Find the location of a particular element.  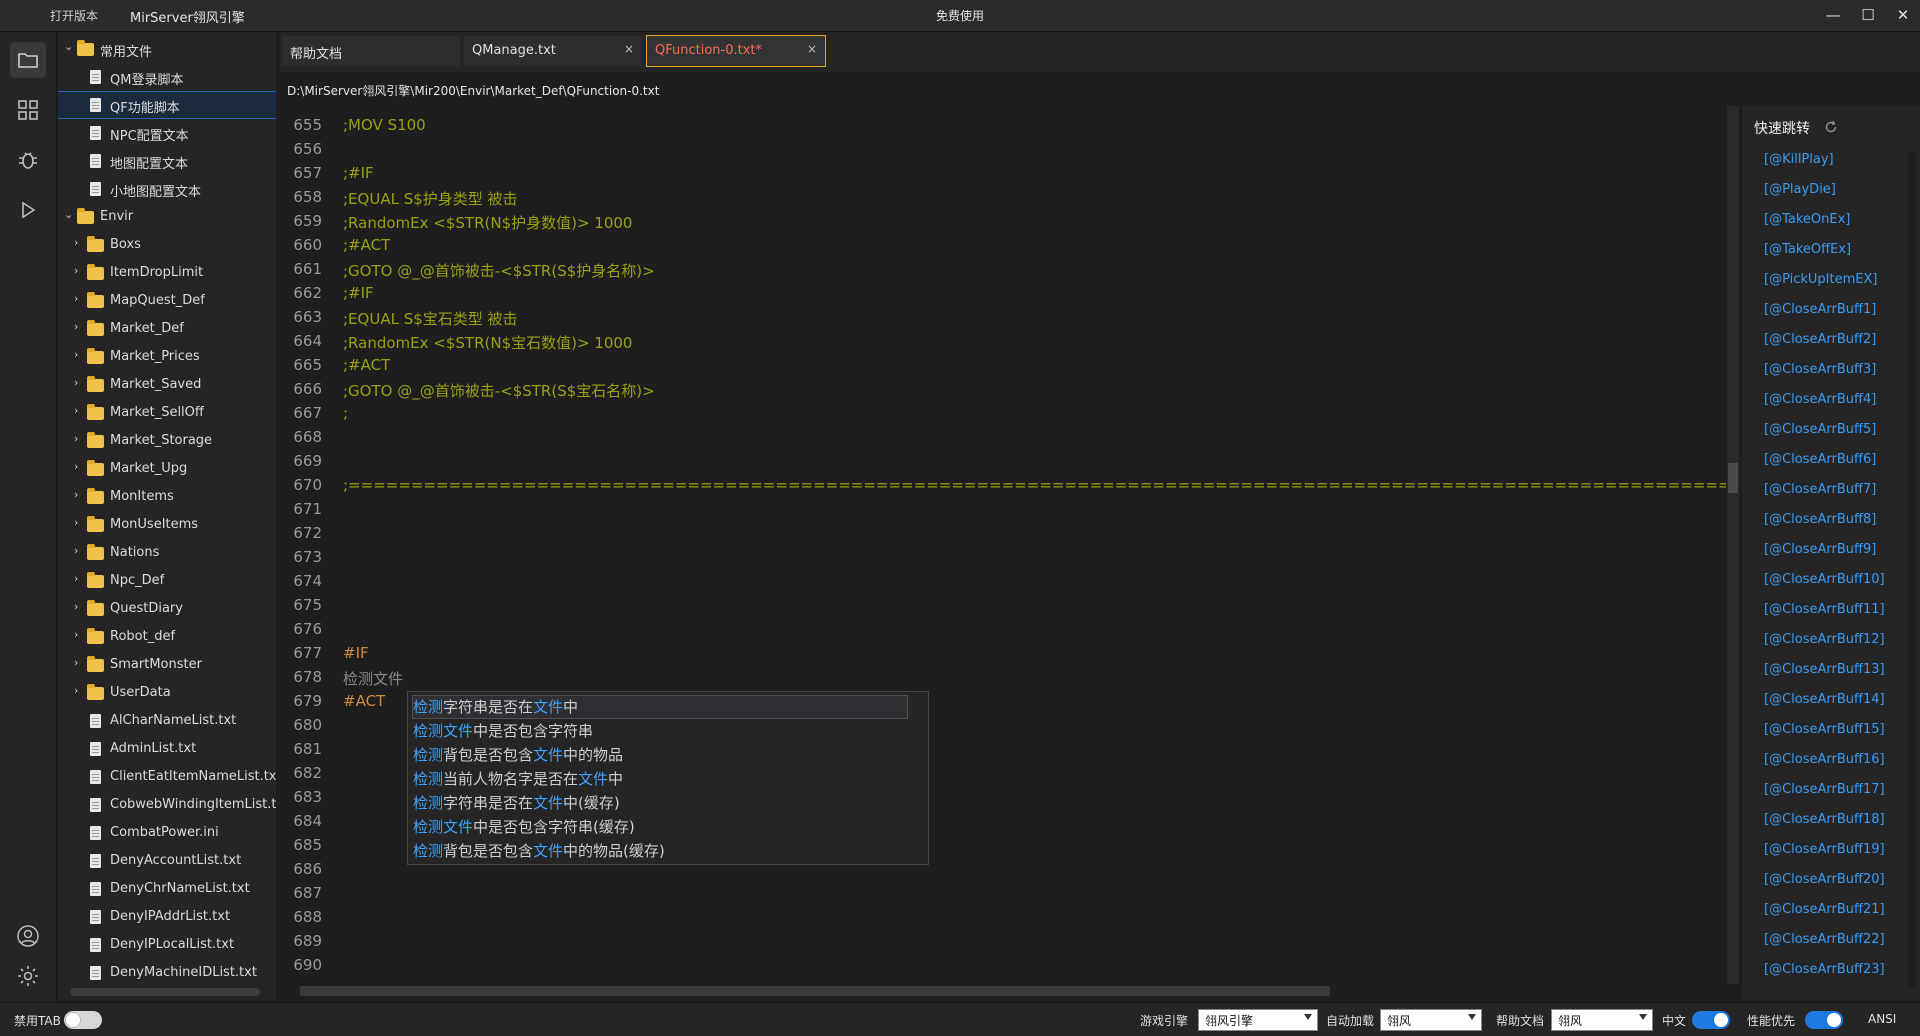

editor-vertical-scrollbar is located at coordinates (1733, 545).